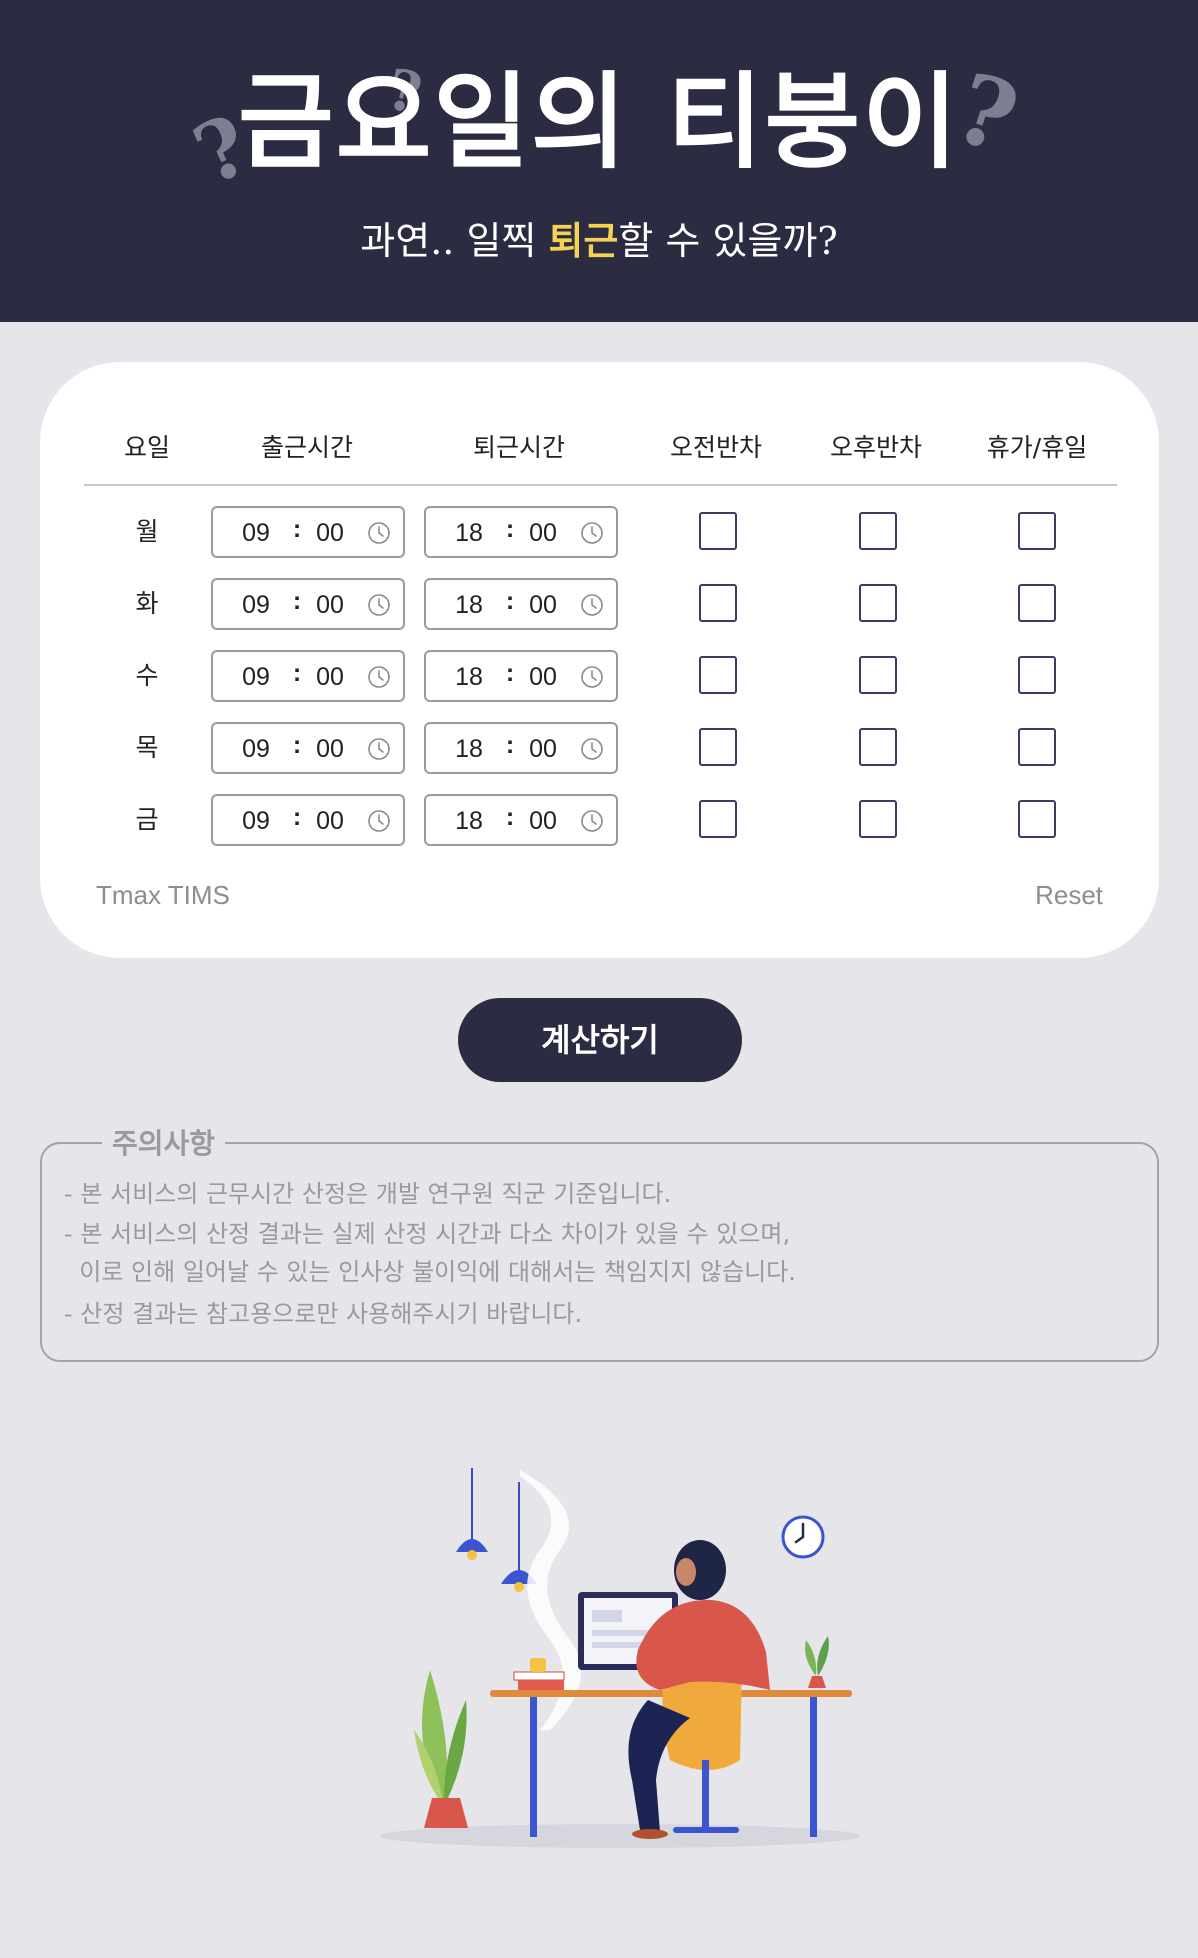 This screenshot has height=1958, width=1198. Describe the element at coordinates (163, 895) in the screenshot. I see `brand-link: Tmax TIMS` at that location.